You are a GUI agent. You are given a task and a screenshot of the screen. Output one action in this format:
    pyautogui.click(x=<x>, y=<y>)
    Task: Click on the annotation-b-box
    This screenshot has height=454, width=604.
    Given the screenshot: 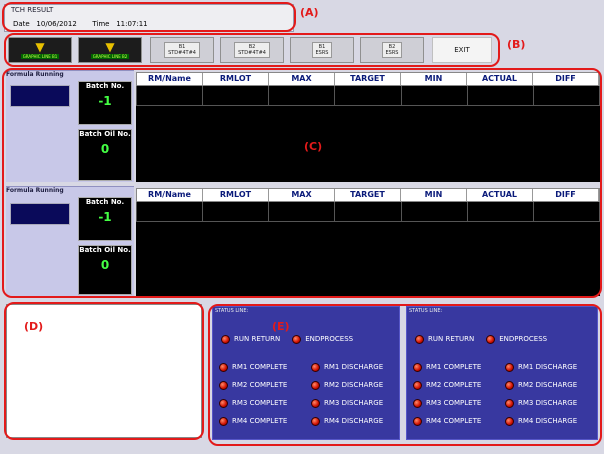 What is the action you would take?
    pyautogui.click(x=252, y=50)
    